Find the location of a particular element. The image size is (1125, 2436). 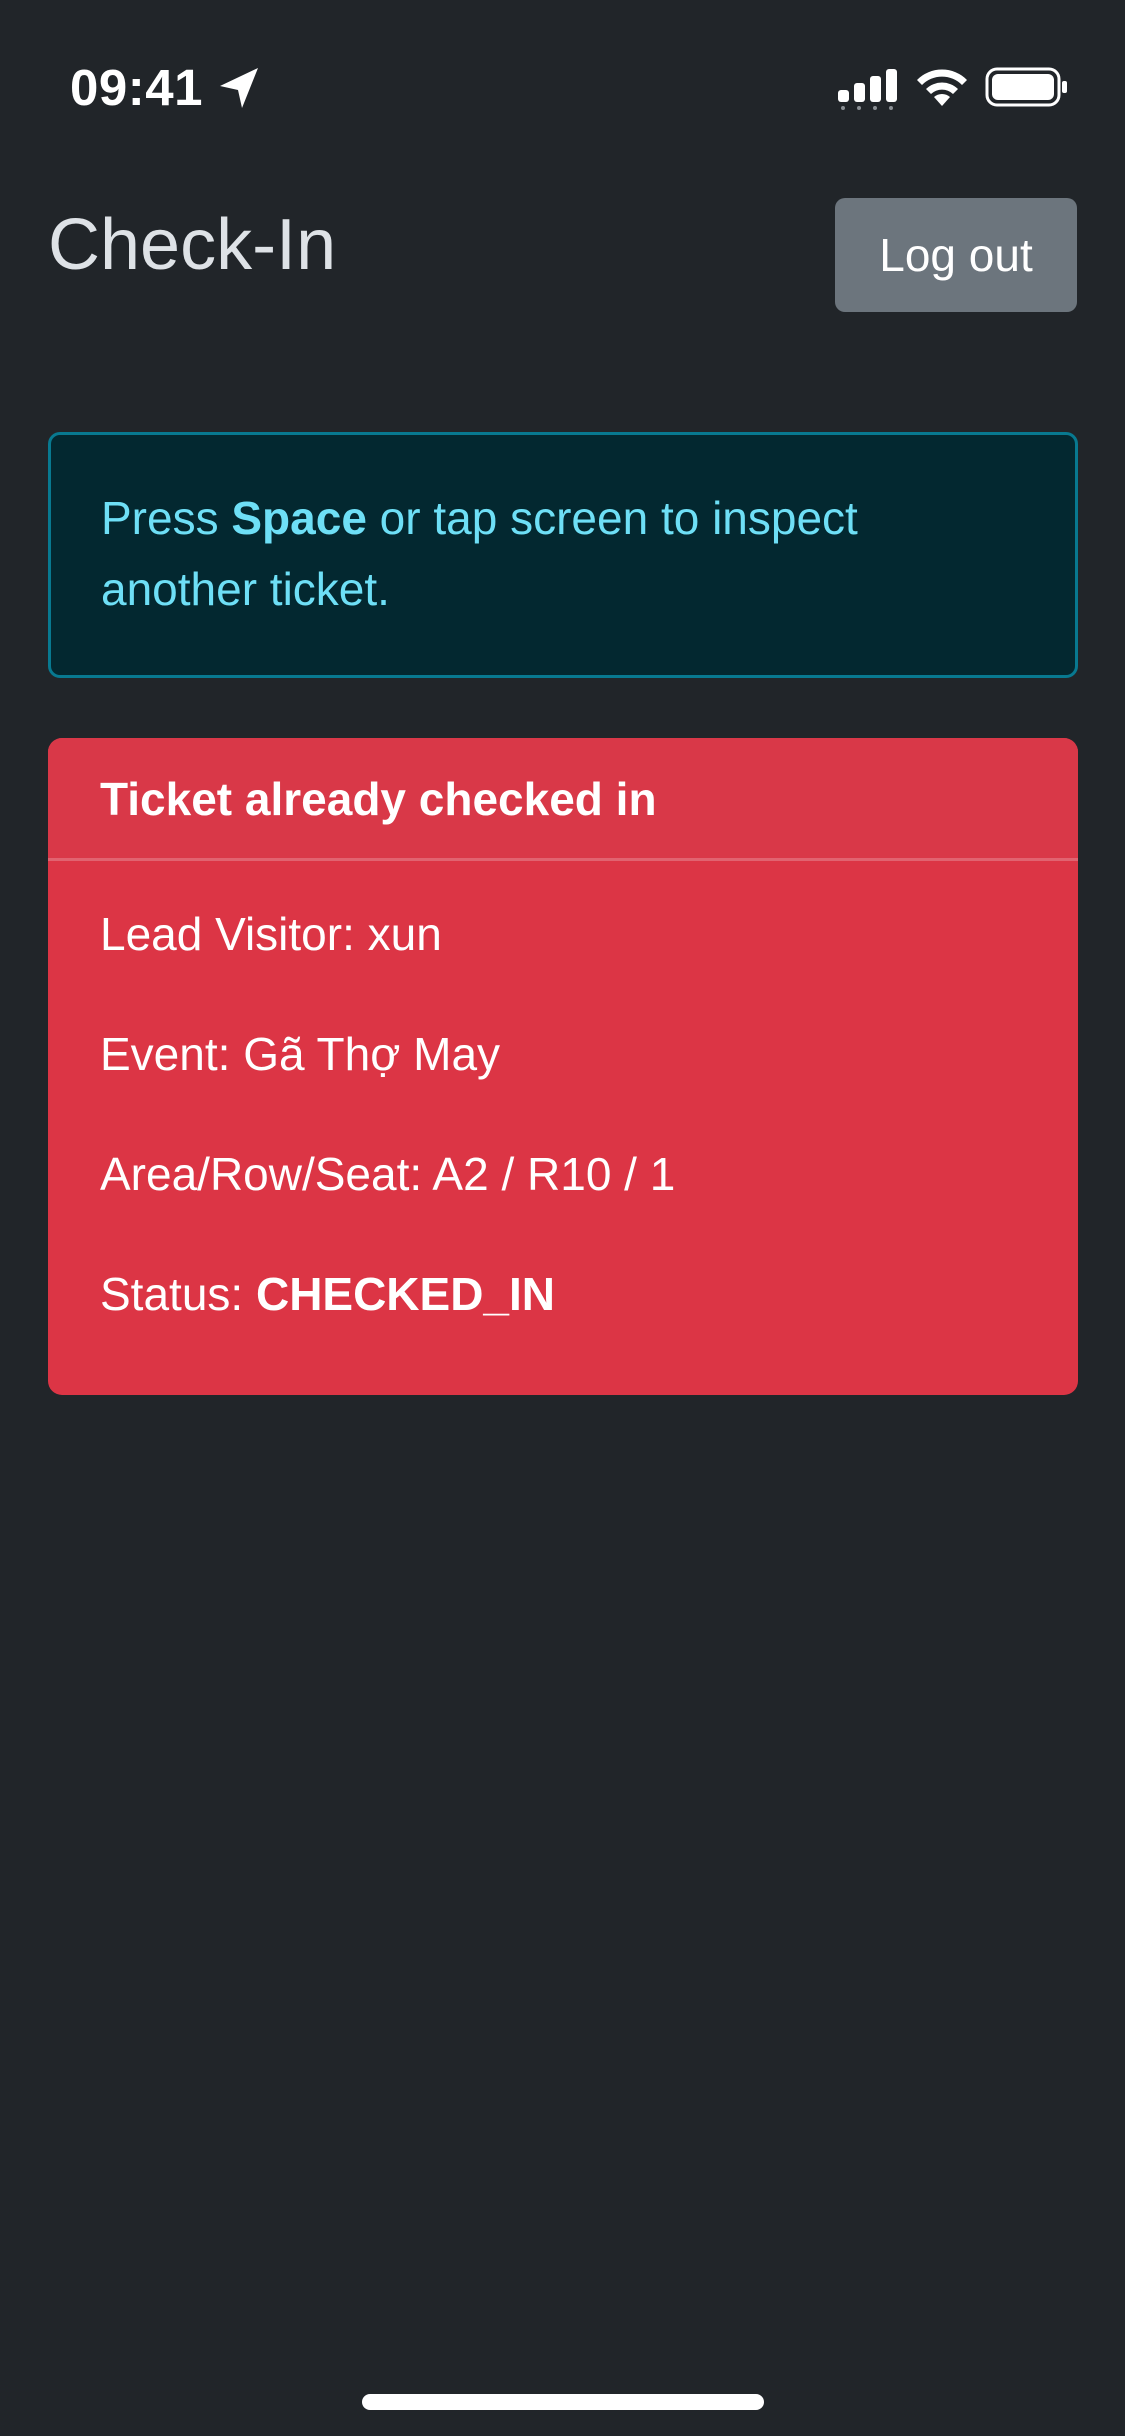

alert-key-label: Space is located at coordinates (299, 518).